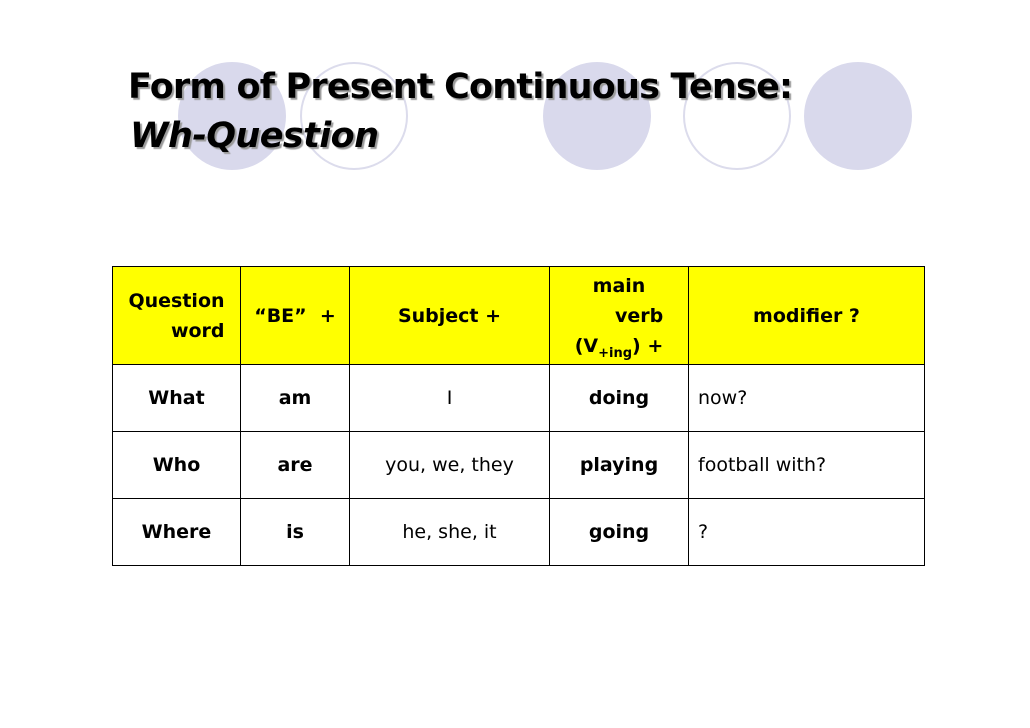 This screenshot has height=728, width=1030. I want to click on header-main-verb: main verb (V+ing) +, so click(619, 315).